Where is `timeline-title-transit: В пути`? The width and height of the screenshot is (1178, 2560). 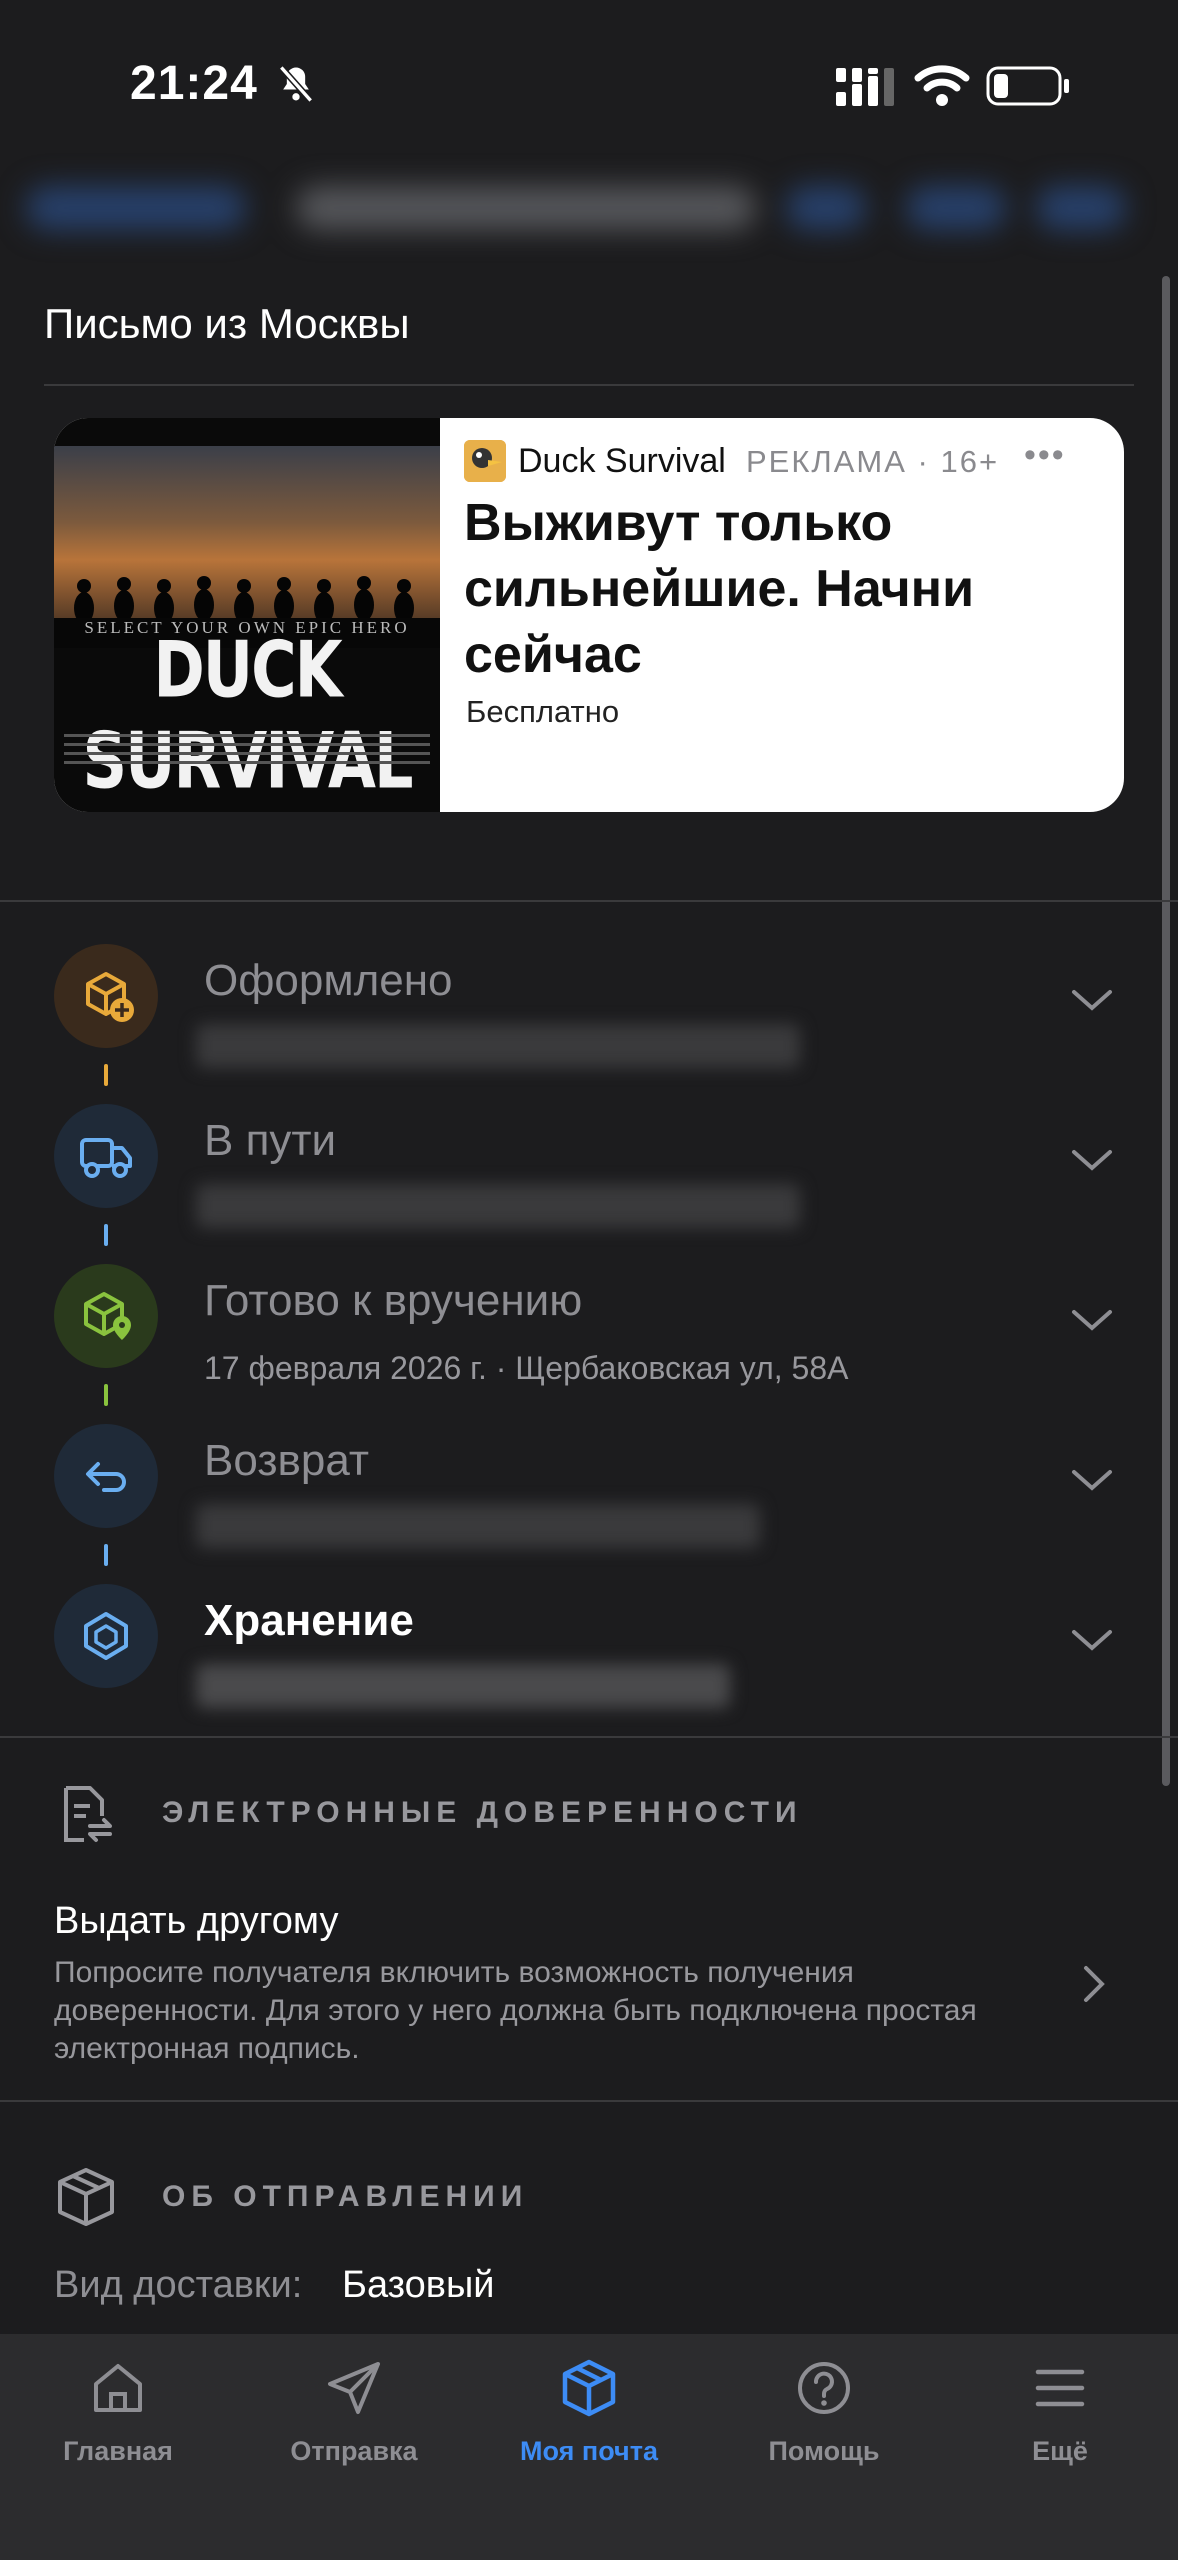 timeline-title-transit: В пути is located at coordinates (270, 1140).